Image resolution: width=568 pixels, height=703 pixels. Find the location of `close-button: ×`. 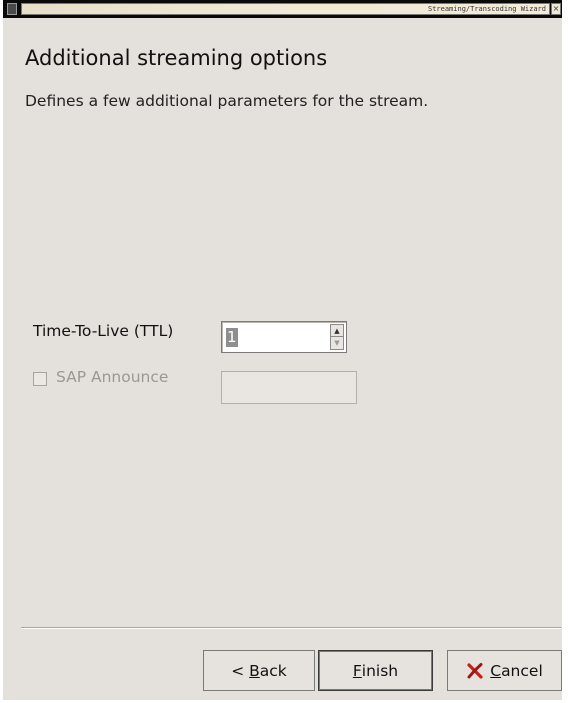

close-button: × is located at coordinates (556, 9).